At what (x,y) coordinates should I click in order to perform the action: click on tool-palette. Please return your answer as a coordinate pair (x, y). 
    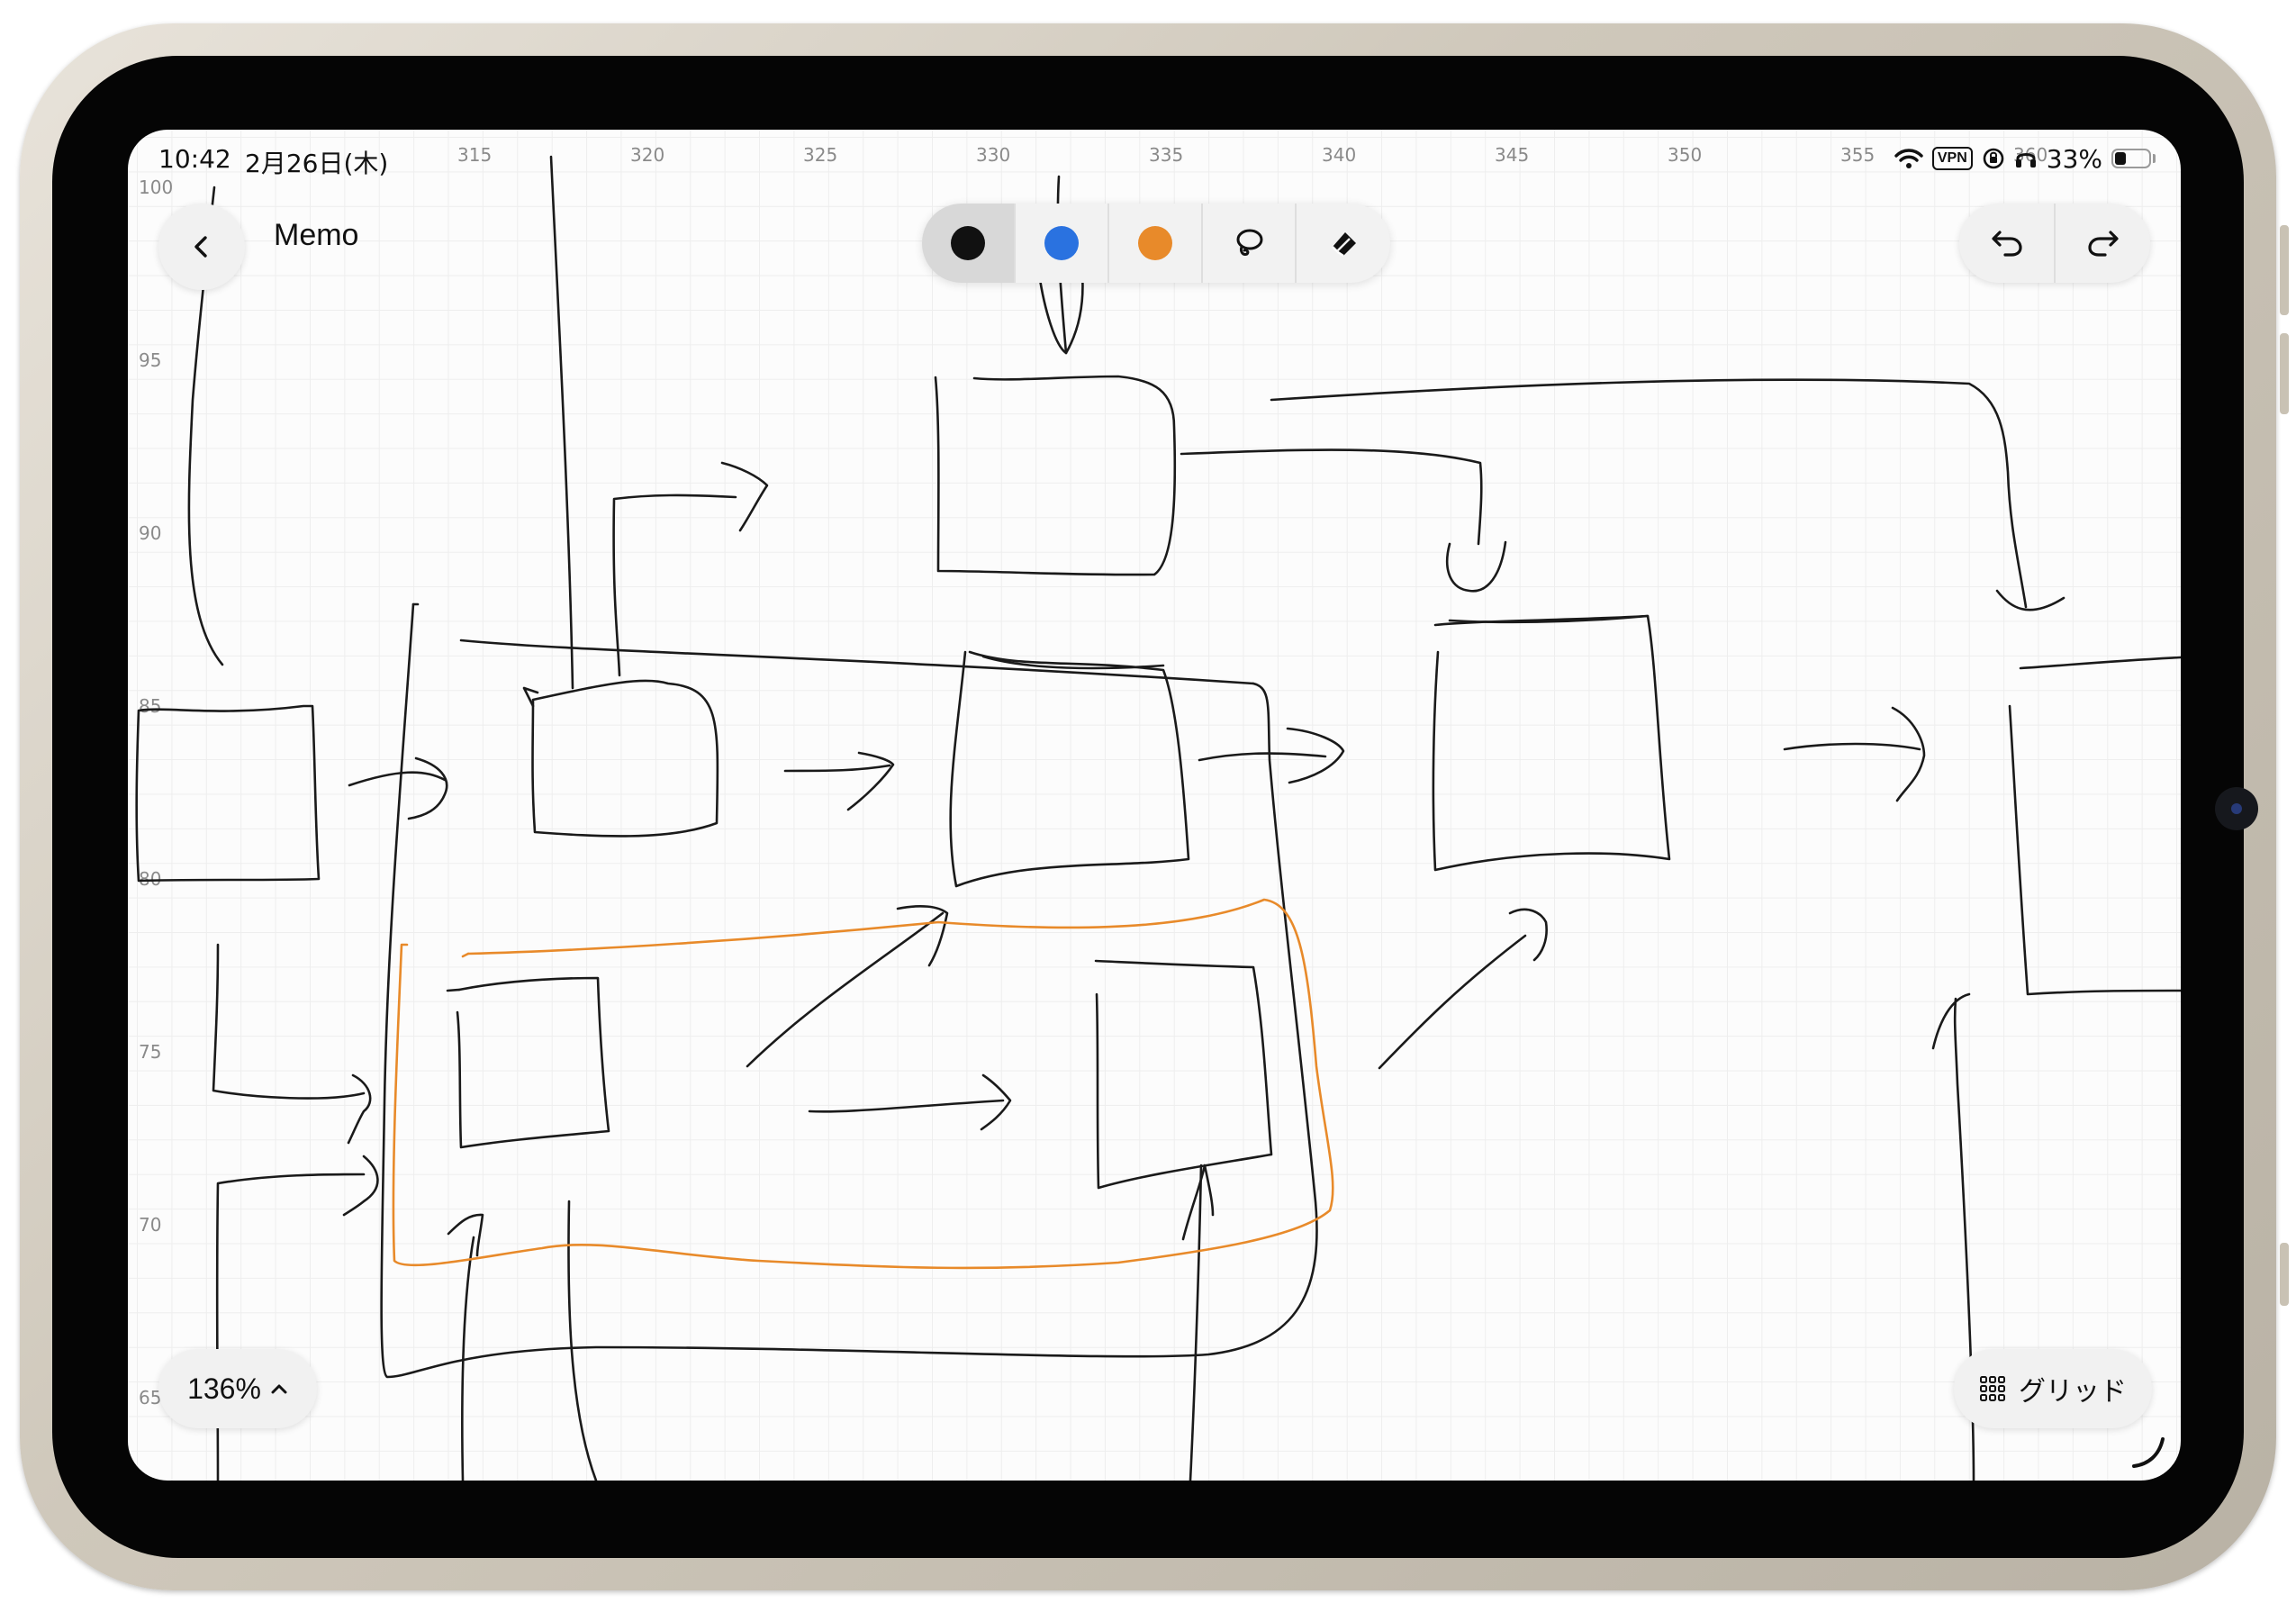
    Looking at the image, I should click on (1156, 243).